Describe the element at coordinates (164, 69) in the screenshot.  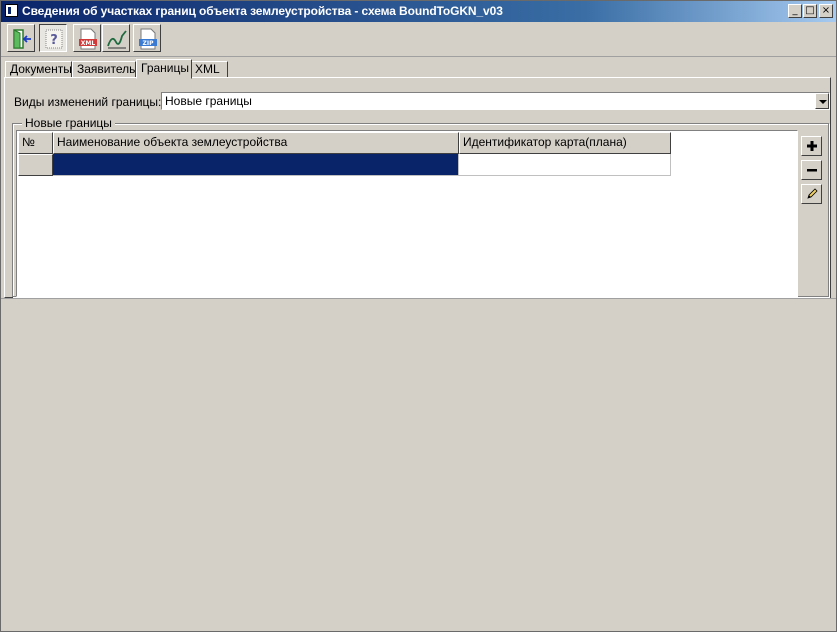
I see `tab-boundaries: Границы` at that location.